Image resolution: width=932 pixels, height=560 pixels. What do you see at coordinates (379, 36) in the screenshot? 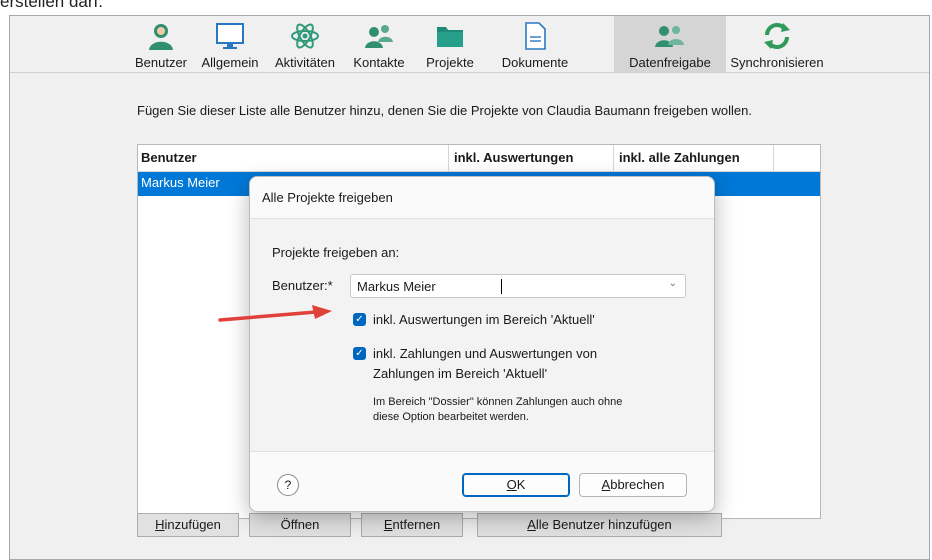
I see `contacts-icon` at bounding box center [379, 36].